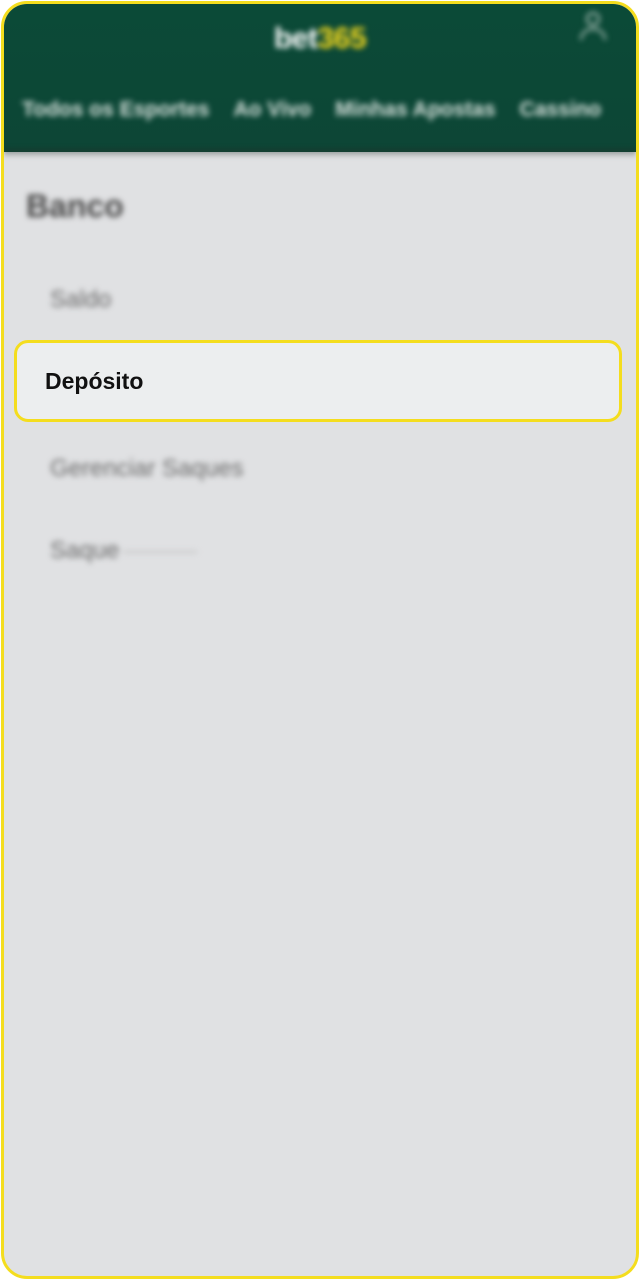 Image resolution: width=640 pixels, height=1280 pixels. I want to click on nav-item-cassino: Cassino, so click(561, 110).